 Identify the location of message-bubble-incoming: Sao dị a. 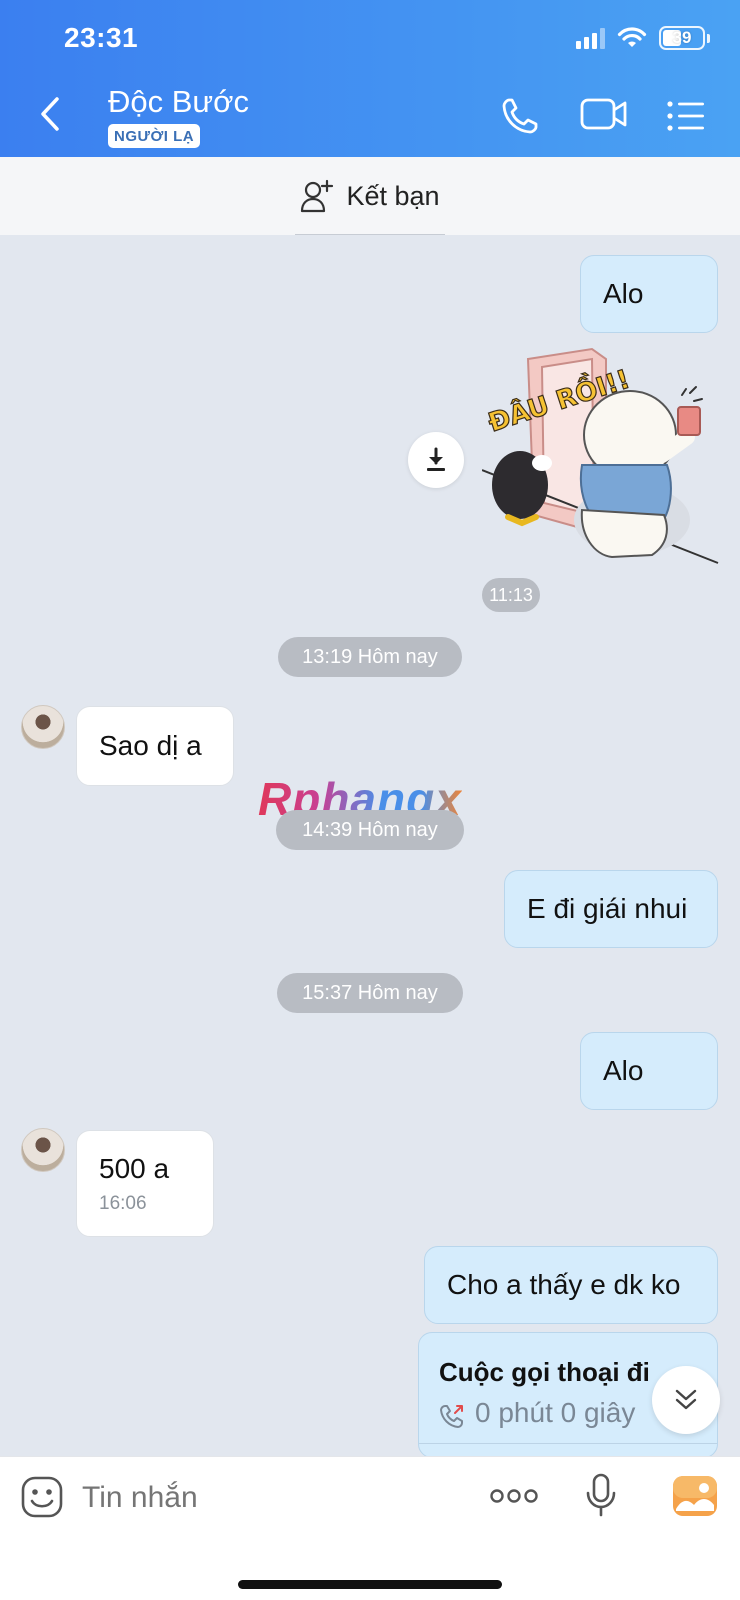
(155, 746).